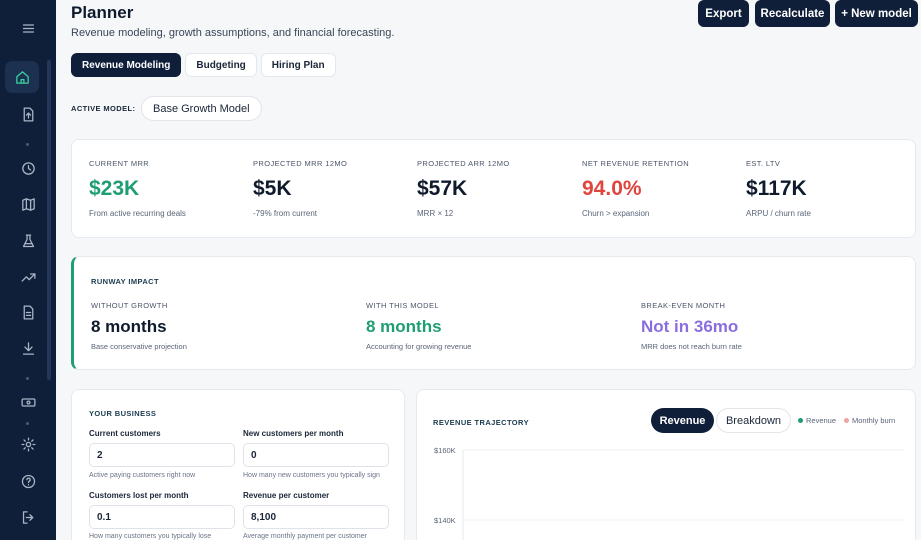  What do you see at coordinates (445, 450) in the screenshot?
I see `y-tick-label: $160K` at bounding box center [445, 450].